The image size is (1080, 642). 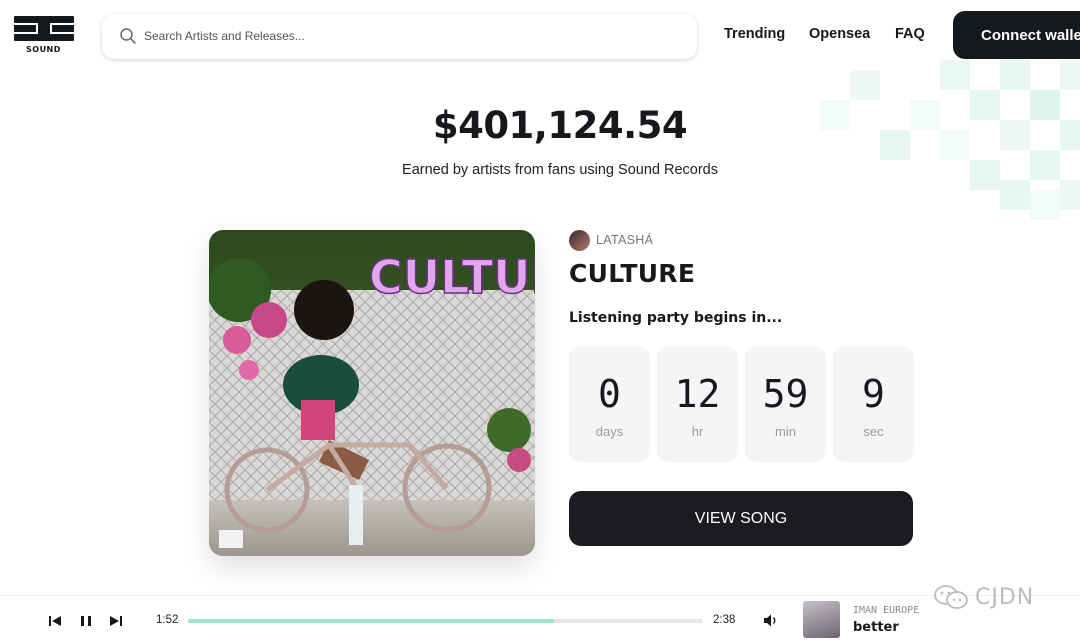 I want to click on countdown-value: 9, so click(x=873, y=394).